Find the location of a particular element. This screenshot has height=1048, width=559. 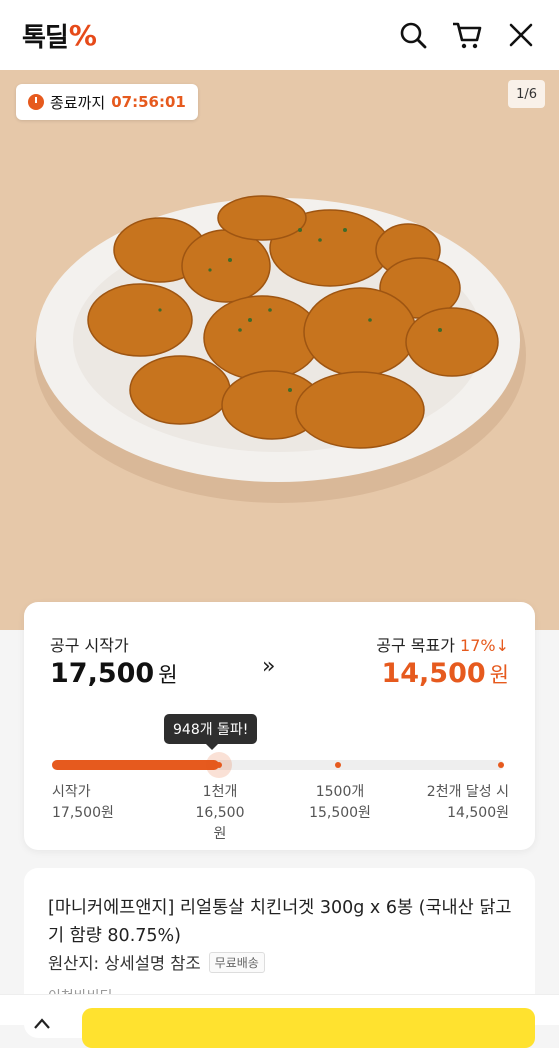

start-price-label: 공구 시작가 is located at coordinates (89, 645).